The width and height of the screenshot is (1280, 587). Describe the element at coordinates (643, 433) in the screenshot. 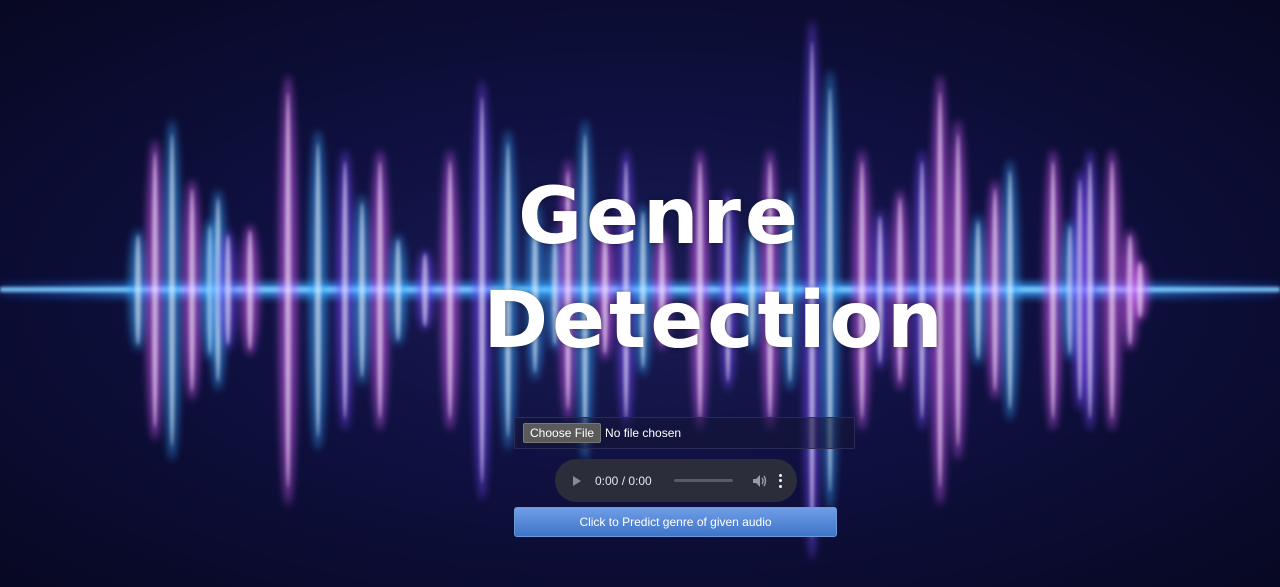

I see `file-status-text: No file chosen` at that location.